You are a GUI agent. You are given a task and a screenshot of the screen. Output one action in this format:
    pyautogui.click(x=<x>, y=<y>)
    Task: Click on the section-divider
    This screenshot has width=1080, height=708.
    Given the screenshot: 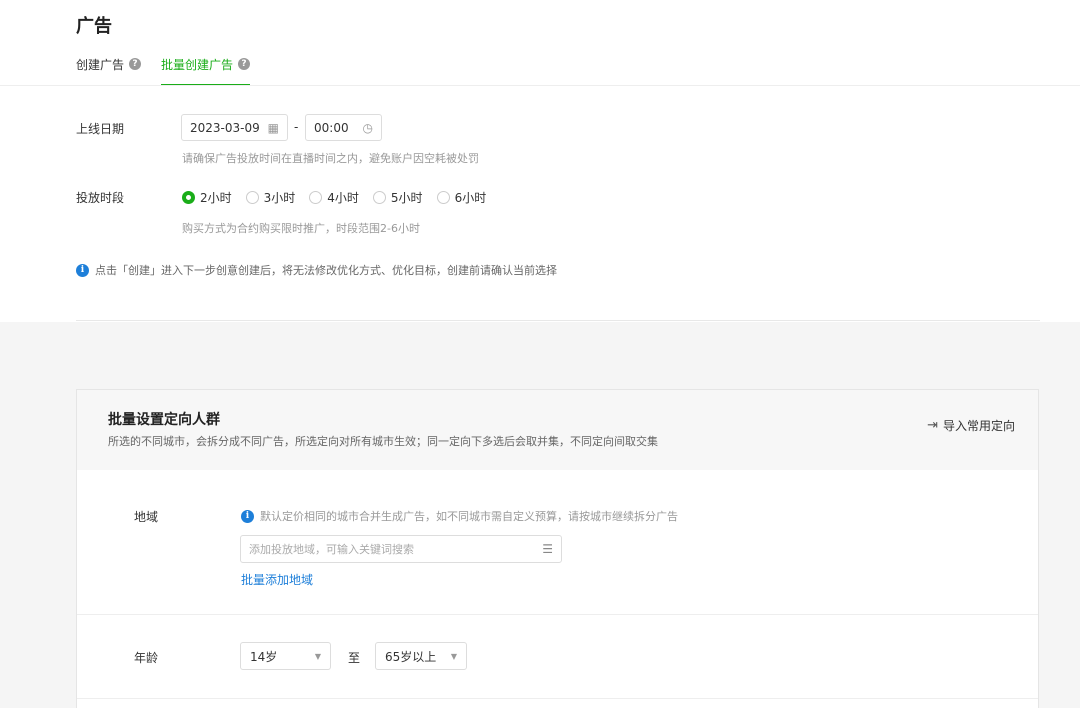 What is the action you would take?
    pyautogui.click(x=558, y=320)
    